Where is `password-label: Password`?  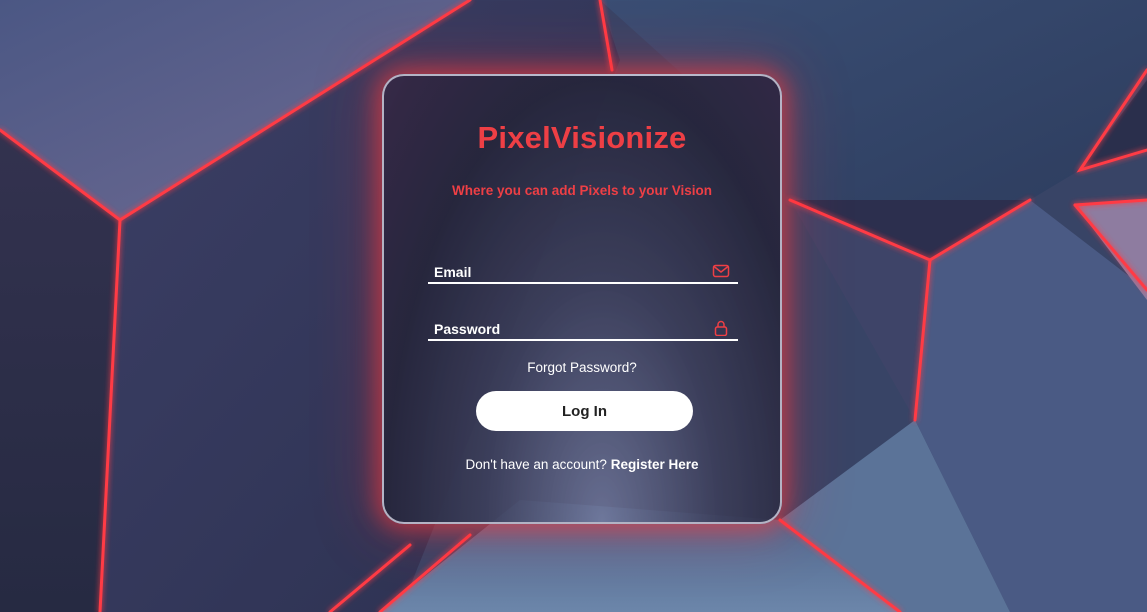 password-label: Password is located at coordinates (467, 329).